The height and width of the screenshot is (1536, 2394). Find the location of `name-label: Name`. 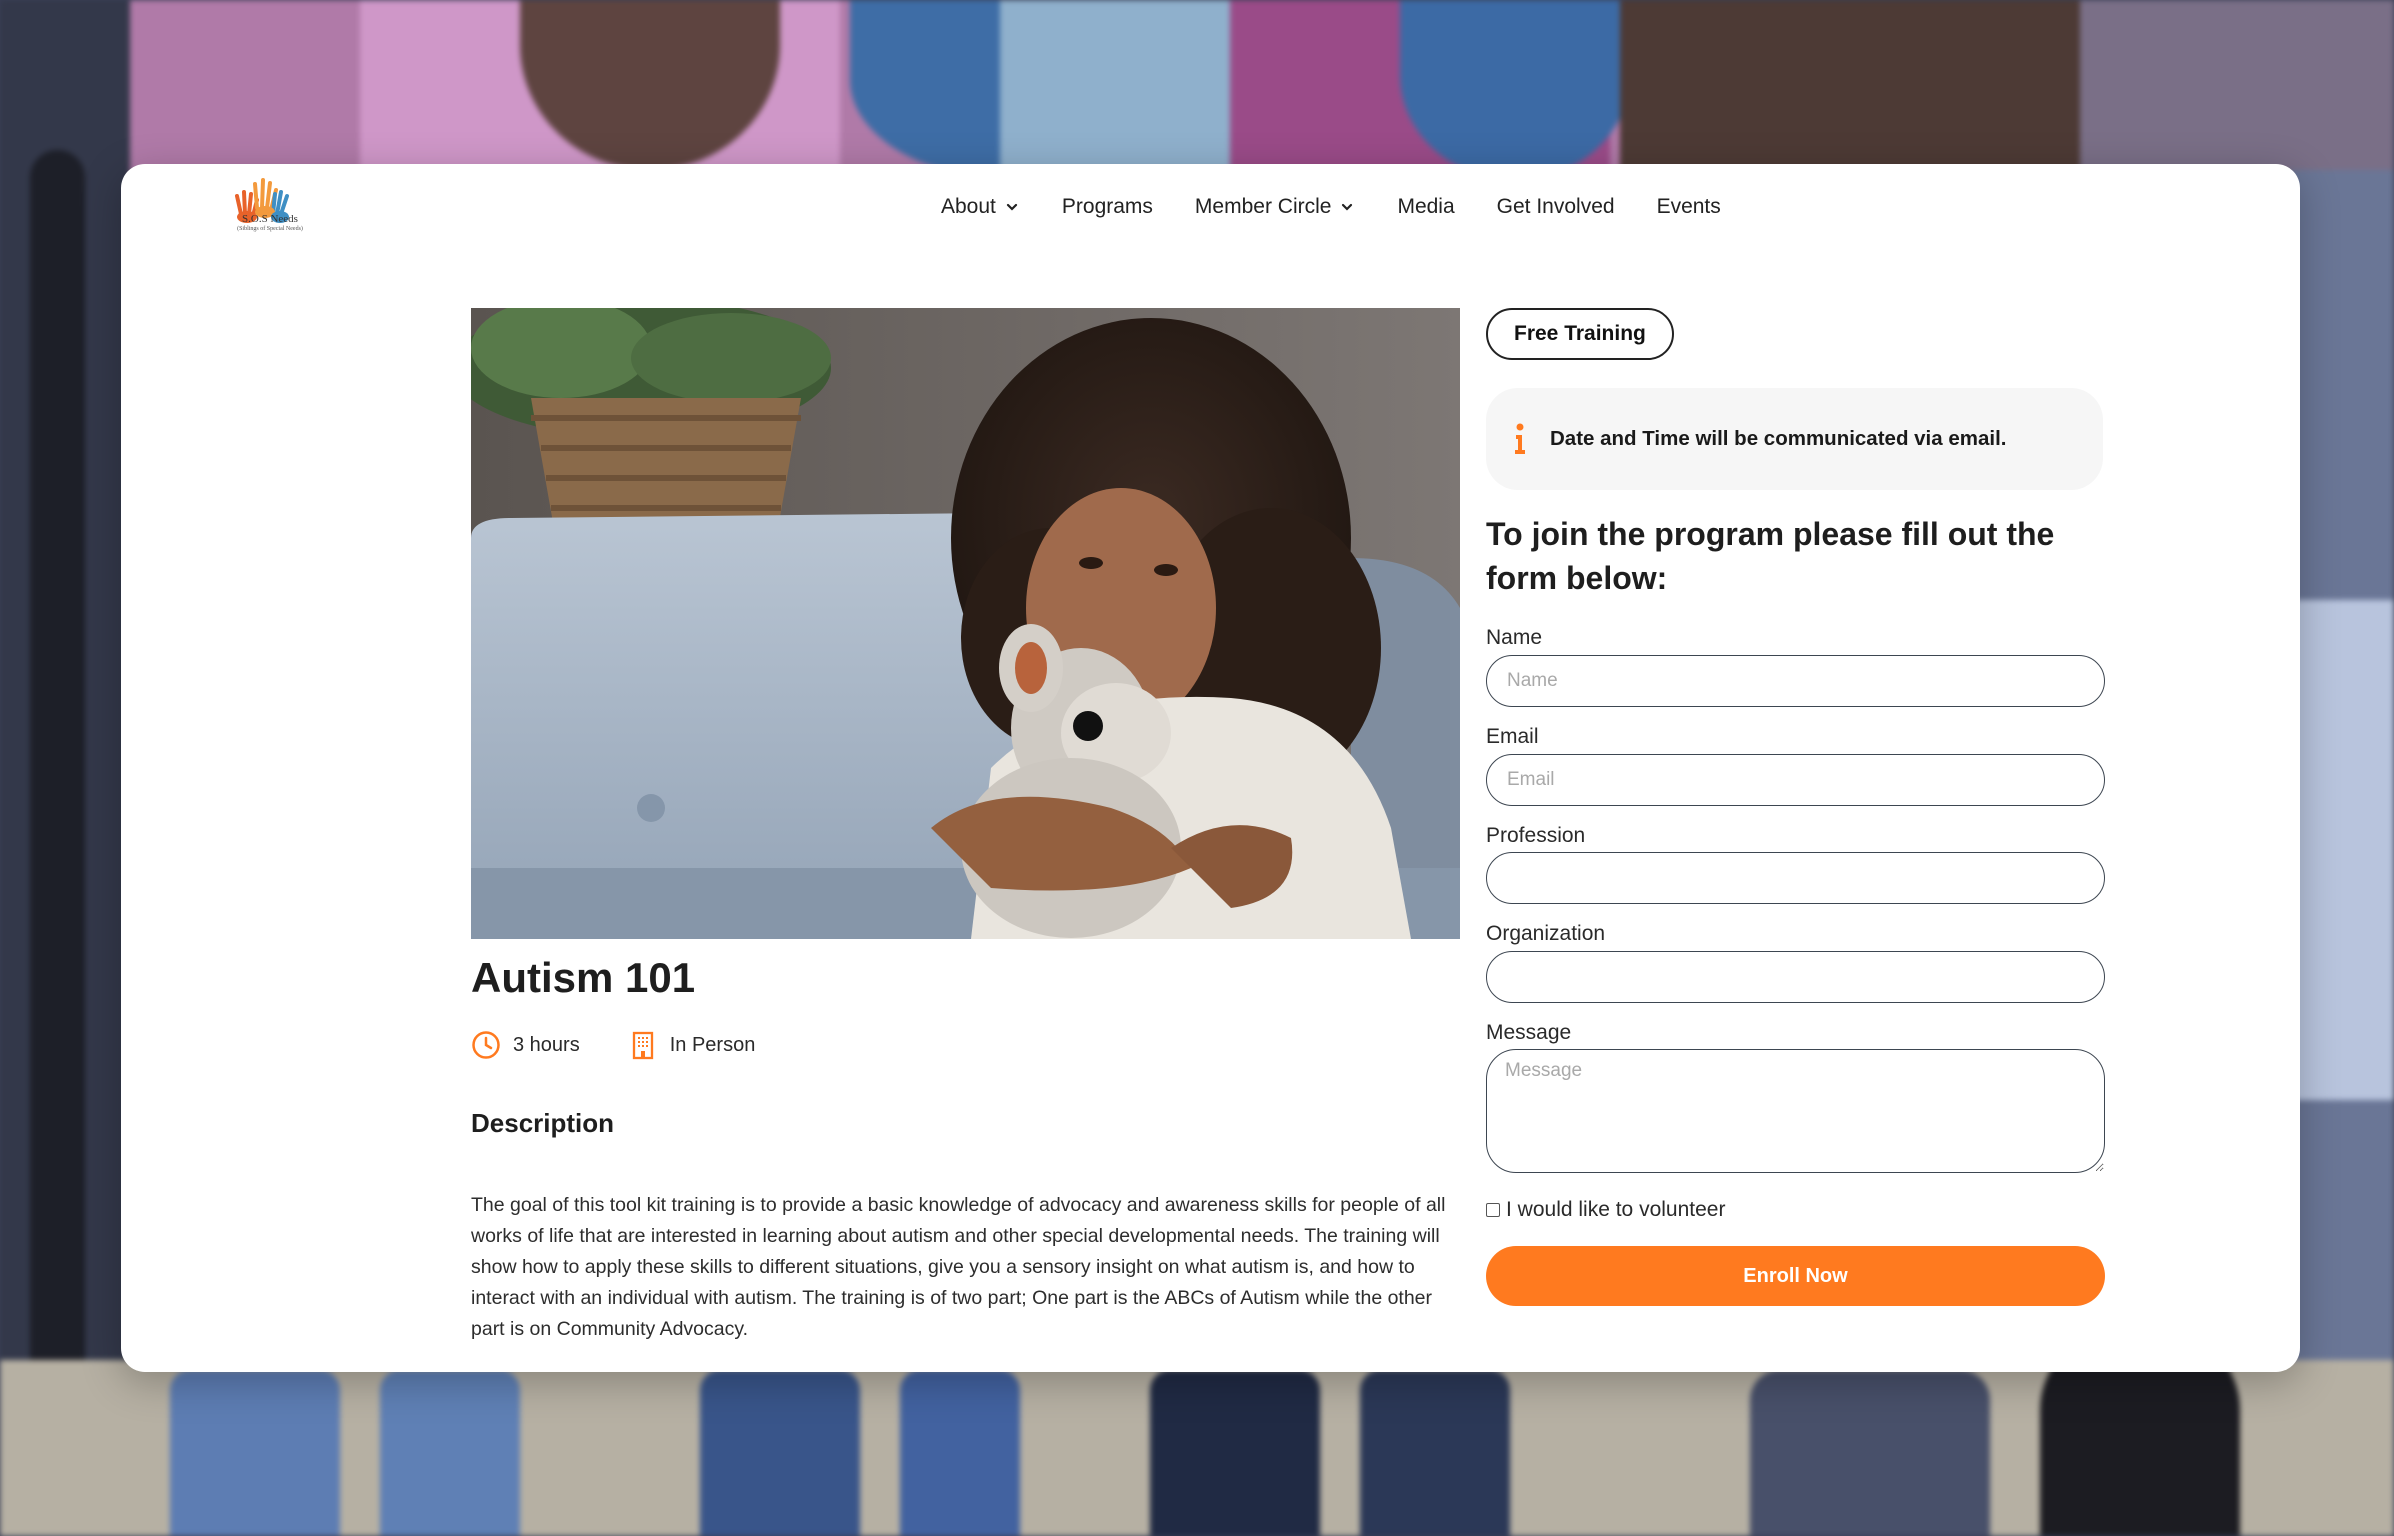

name-label: Name is located at coordinates (1514, 637).